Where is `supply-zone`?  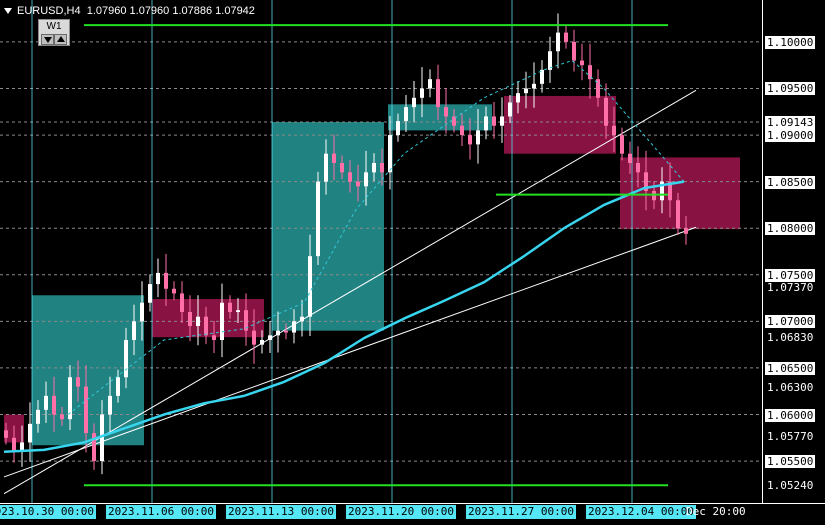
supply-zone is located at coordinates (560, 124).